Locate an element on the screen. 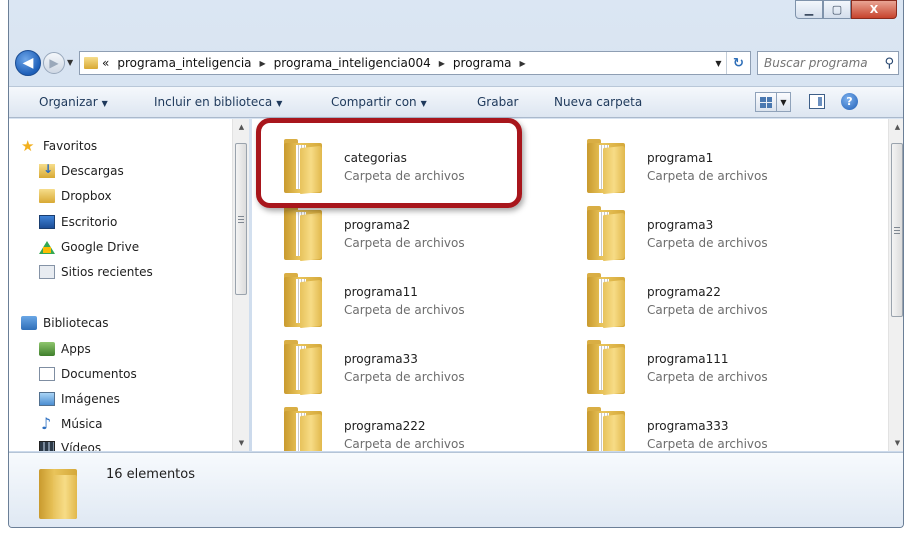 The height and width of the screenshot is (533, 908). libraries-icon is located at coordinates (29, 323).